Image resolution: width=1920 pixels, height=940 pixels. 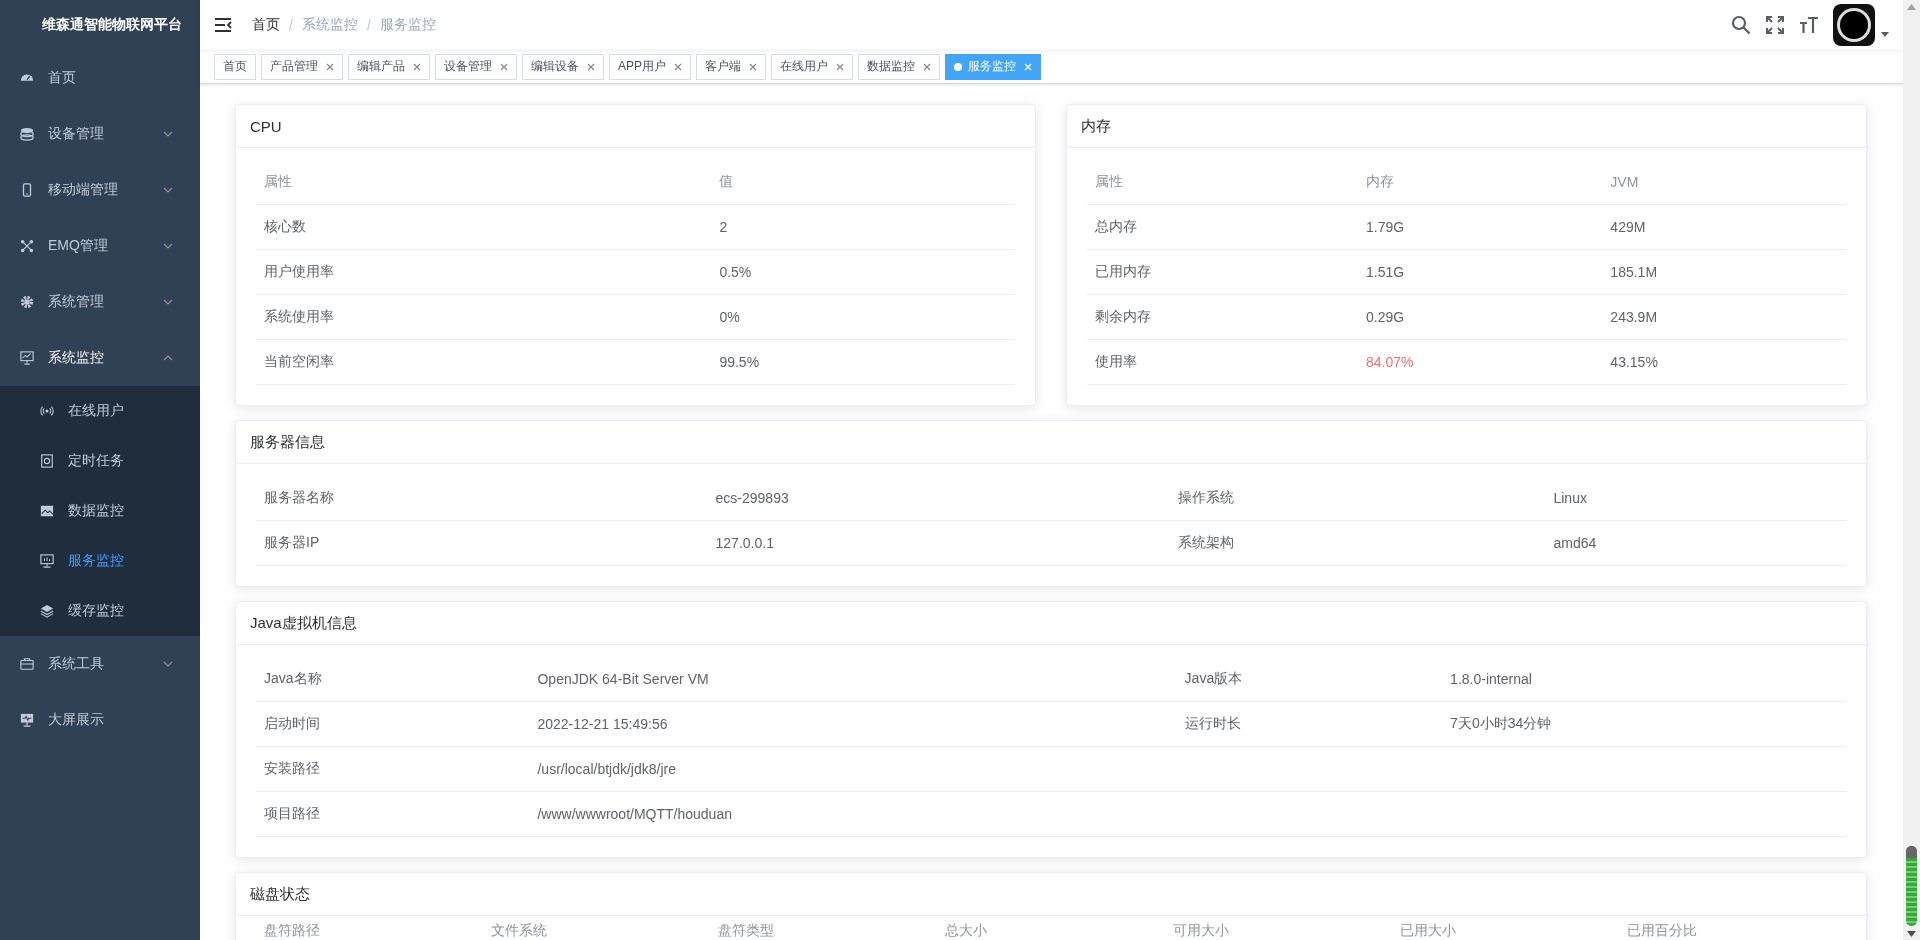 What do you see at coordinates (1385, 317) in the screenshot?
I see `table-cell-text: 0.29G` at bounding box center [1385, 317].